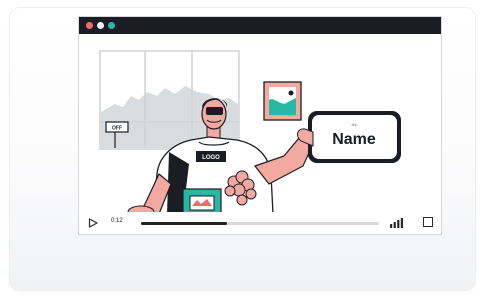 This screenshot has height=296, width=485. What do you see at coordinates (111, 25) in the screenshot?
I see `window-dot-teal` at bounding box center [111, 25].